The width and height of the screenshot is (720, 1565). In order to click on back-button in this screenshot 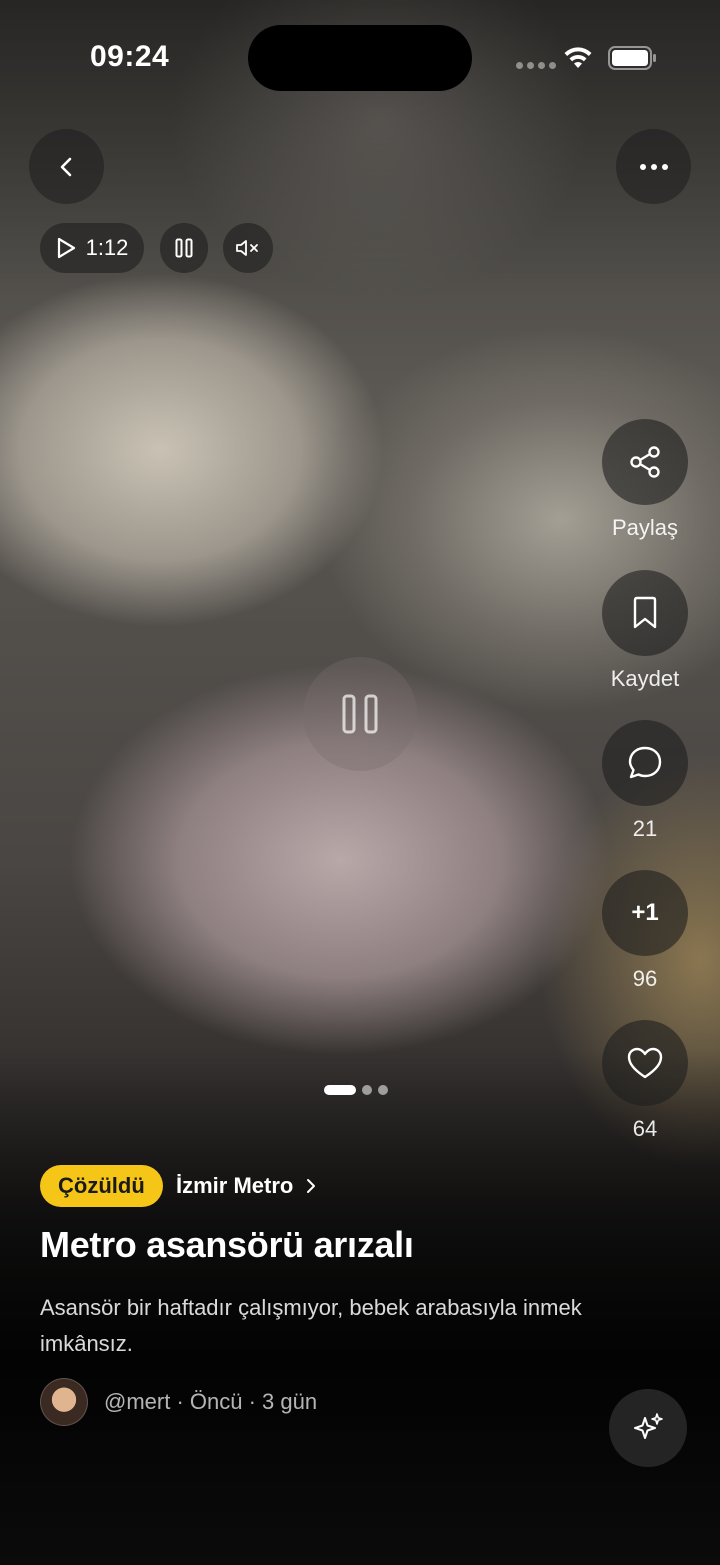, I will do `click(66, 166)`.